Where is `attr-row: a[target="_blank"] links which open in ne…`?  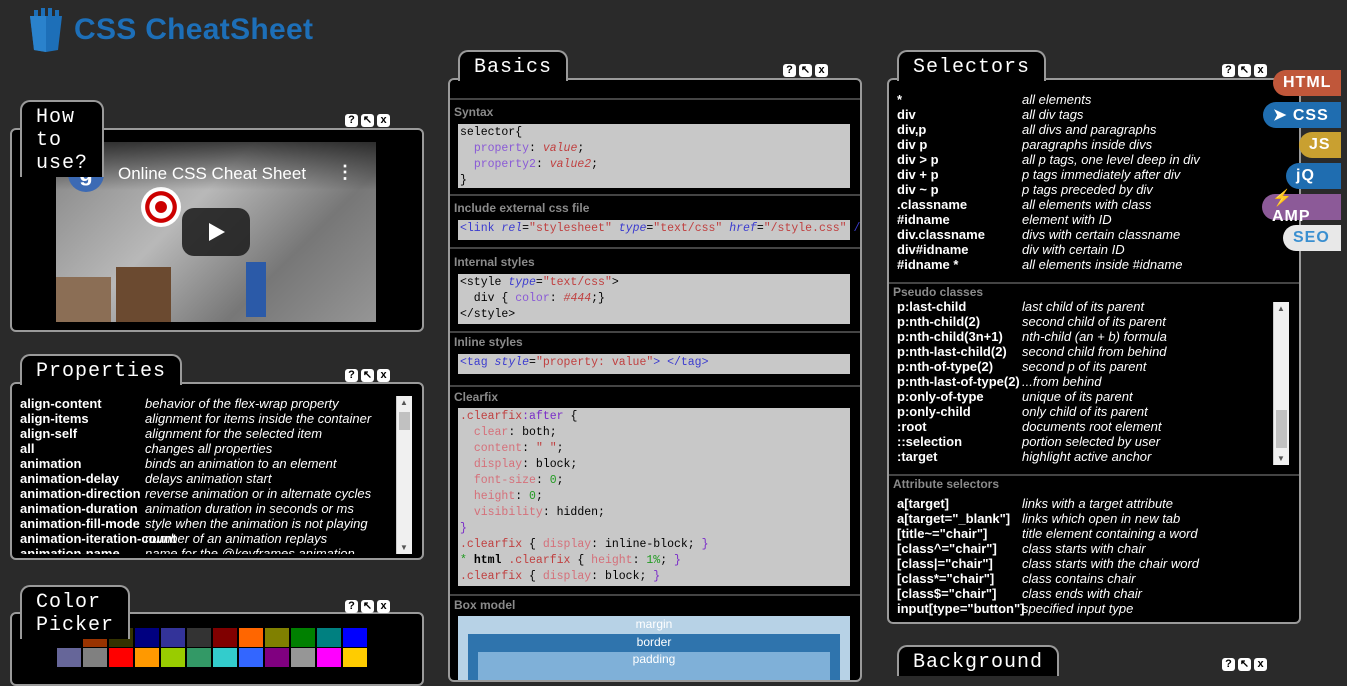 attr-row: a[target="_blank"] links which open in ne… is located at coordinates (1048, 518).